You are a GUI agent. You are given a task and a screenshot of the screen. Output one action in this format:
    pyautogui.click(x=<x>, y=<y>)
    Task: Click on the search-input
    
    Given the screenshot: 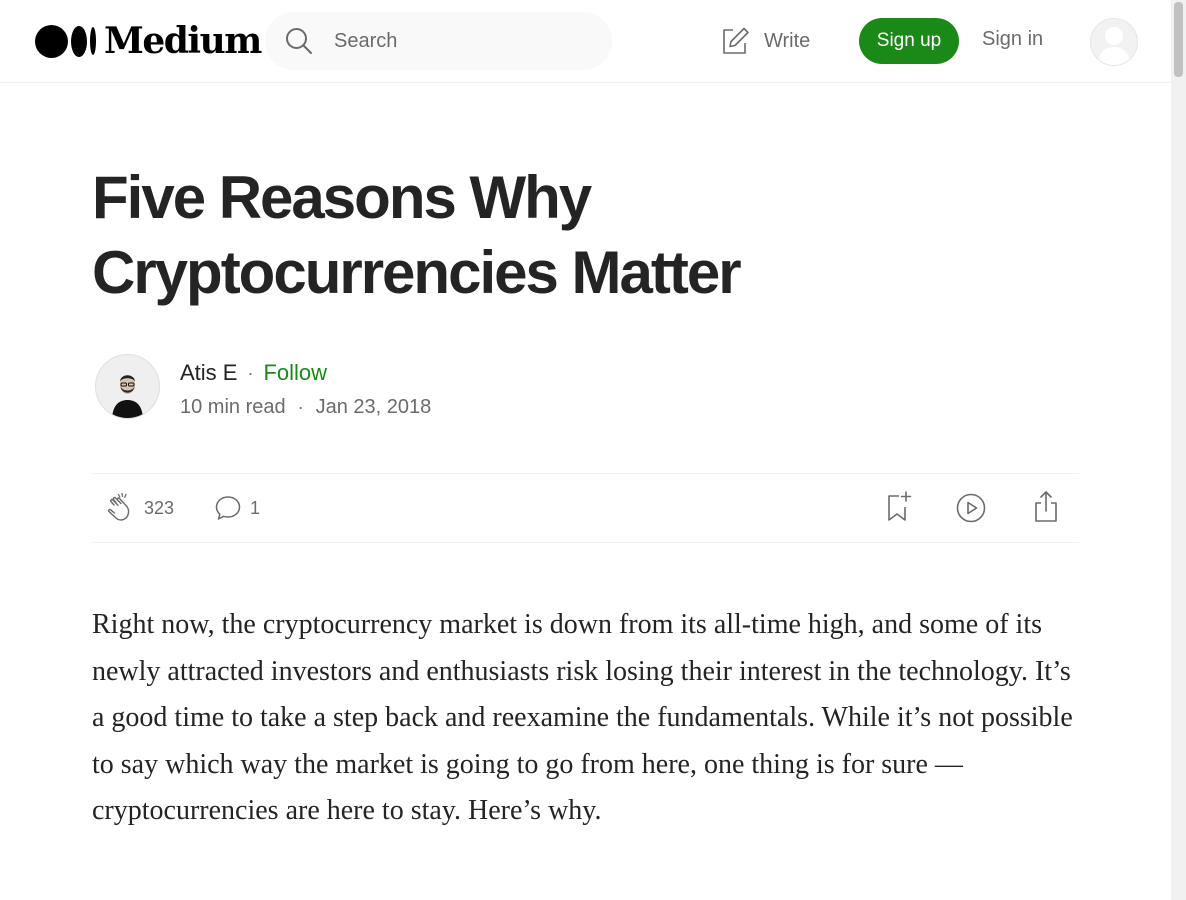 What is the action you would take?
    pyautogui.click(x=459, y=41)
    